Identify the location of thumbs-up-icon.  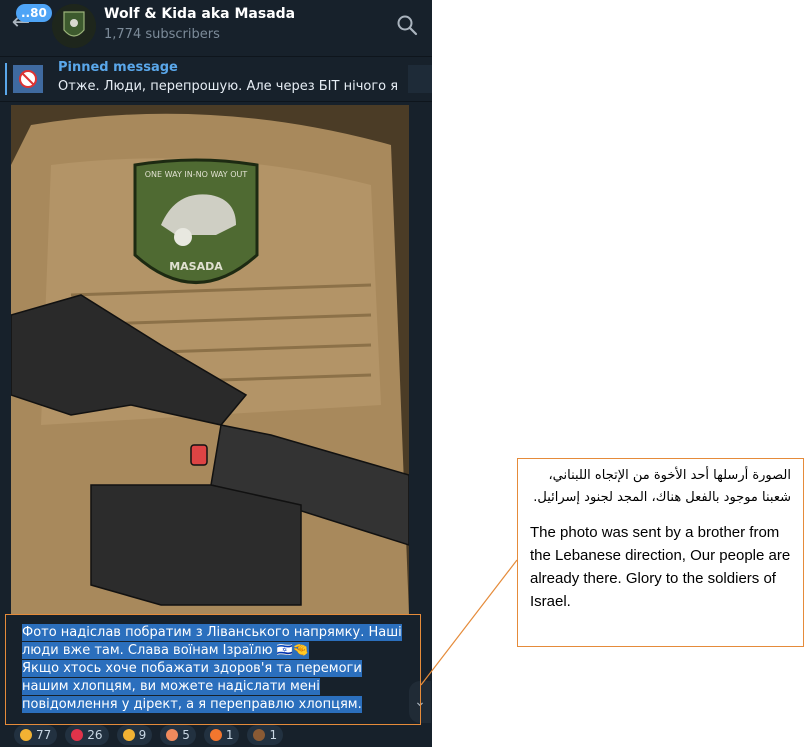
(128, 735).